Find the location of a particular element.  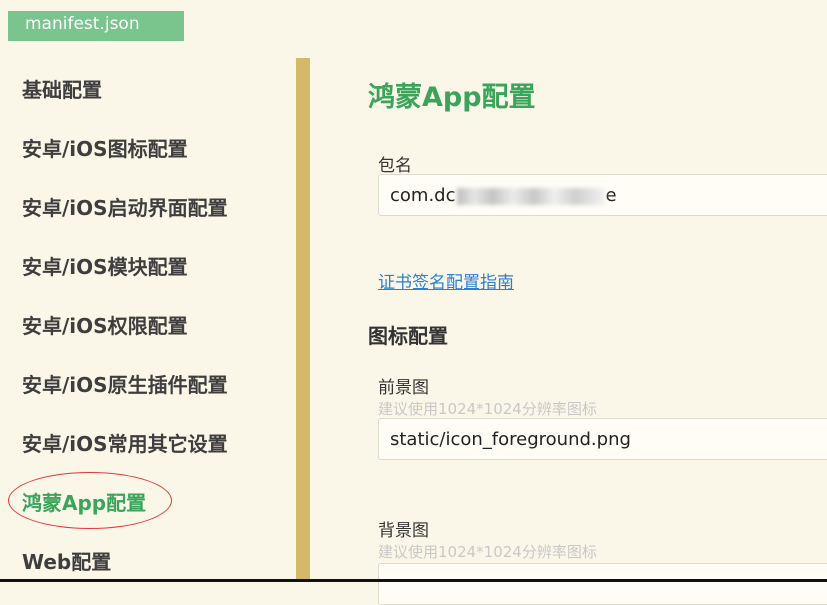

sidebar-item-other-settings: 安卓/iOS常用其它设置 is located at coordinates (125, 442).